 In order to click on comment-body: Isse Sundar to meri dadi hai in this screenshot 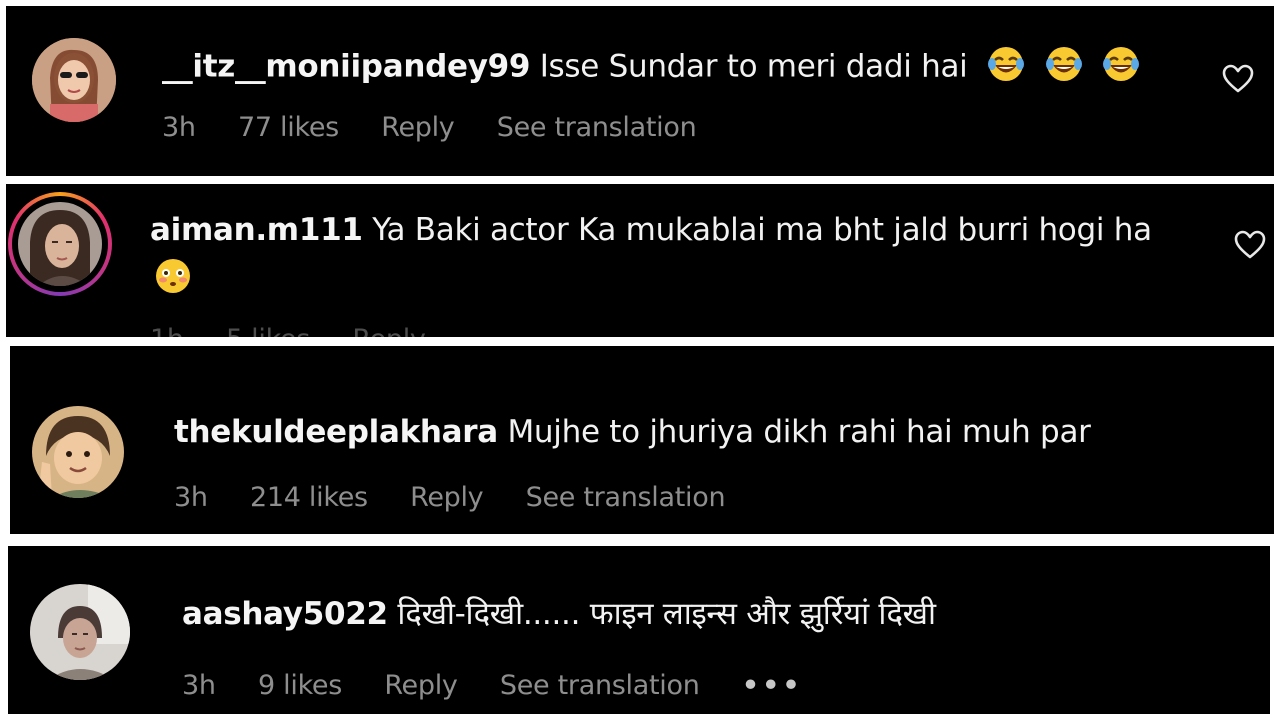, I will do `click(753, 66)`.